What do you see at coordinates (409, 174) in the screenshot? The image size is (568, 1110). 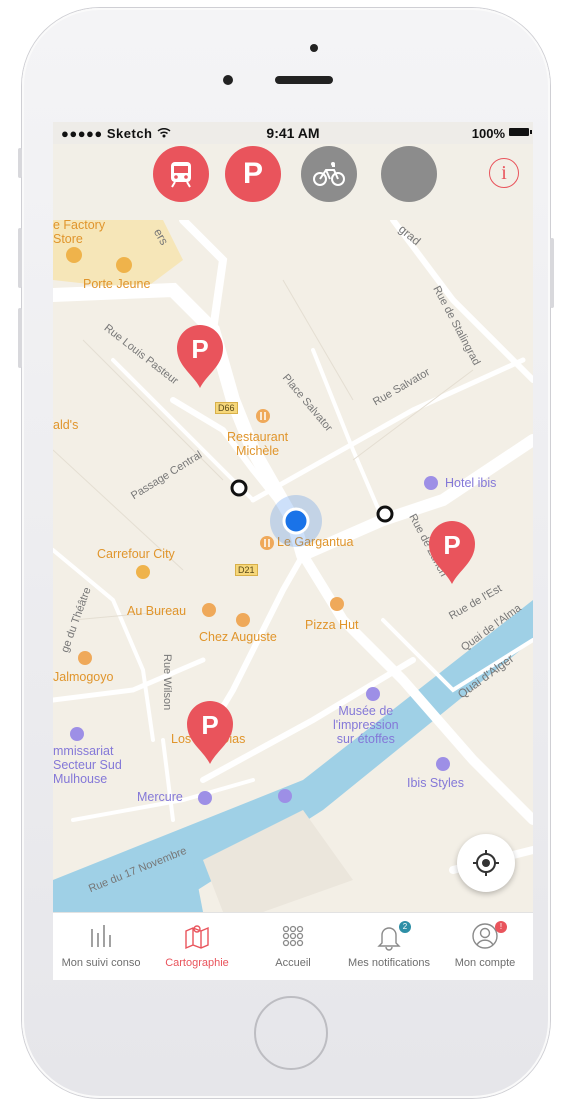 I see `blank-filter-button` at bounding box center [409, 174].